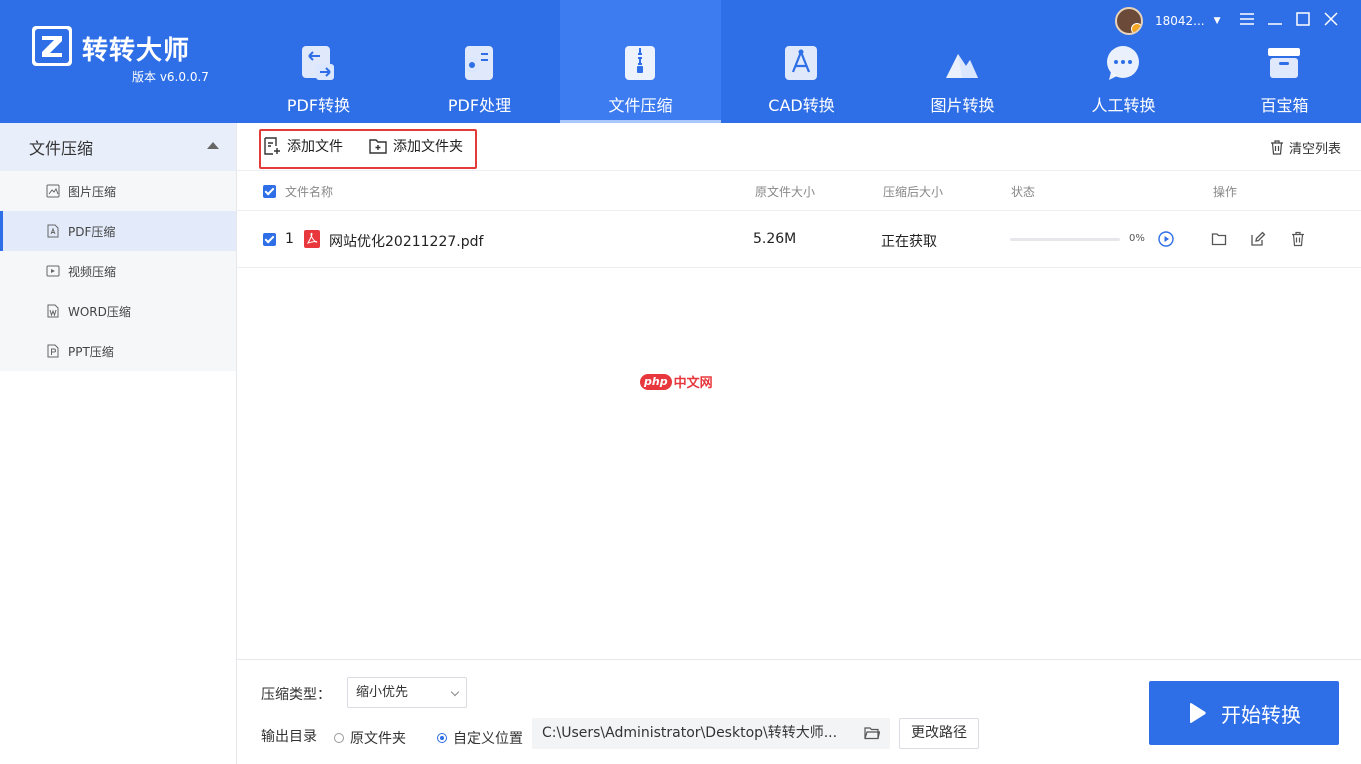 Image resolution: width=1361 pixels, height=764 pixels. What do you see at coordinates (872, 733) in the screenshot?
I see `folder-icon` at bounding box center [872, 733].